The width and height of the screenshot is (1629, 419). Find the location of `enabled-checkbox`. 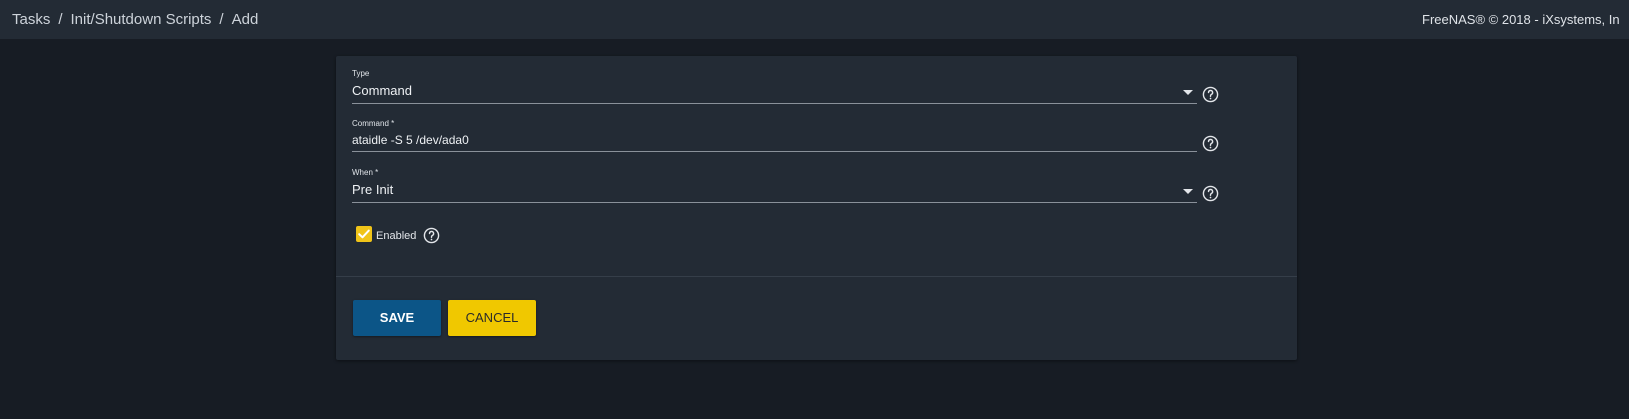

enabled-checkbox is located at coordinates (364, 234).